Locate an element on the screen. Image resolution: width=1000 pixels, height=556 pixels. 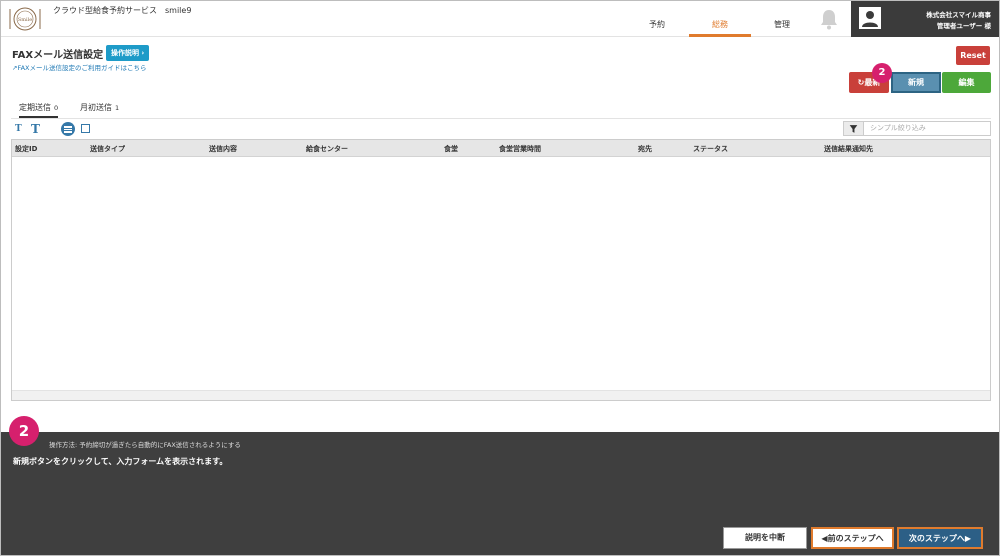
page-title: FAXメール送信設定 is located at coordinates (58, 55).